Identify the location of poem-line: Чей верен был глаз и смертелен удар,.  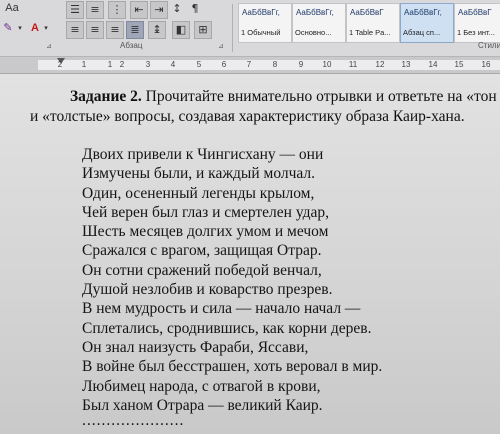
(206, 212).